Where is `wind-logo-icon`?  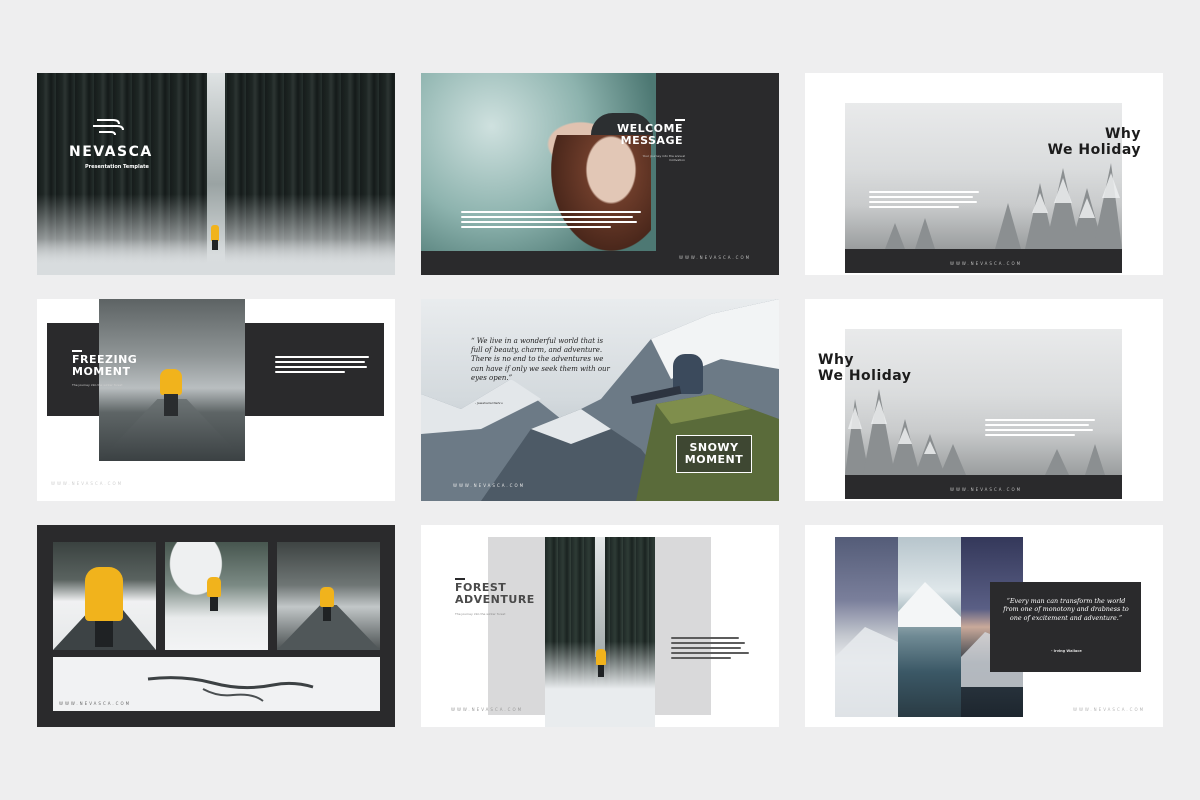
wind-logo-icon is located at coordinates (109, 126).